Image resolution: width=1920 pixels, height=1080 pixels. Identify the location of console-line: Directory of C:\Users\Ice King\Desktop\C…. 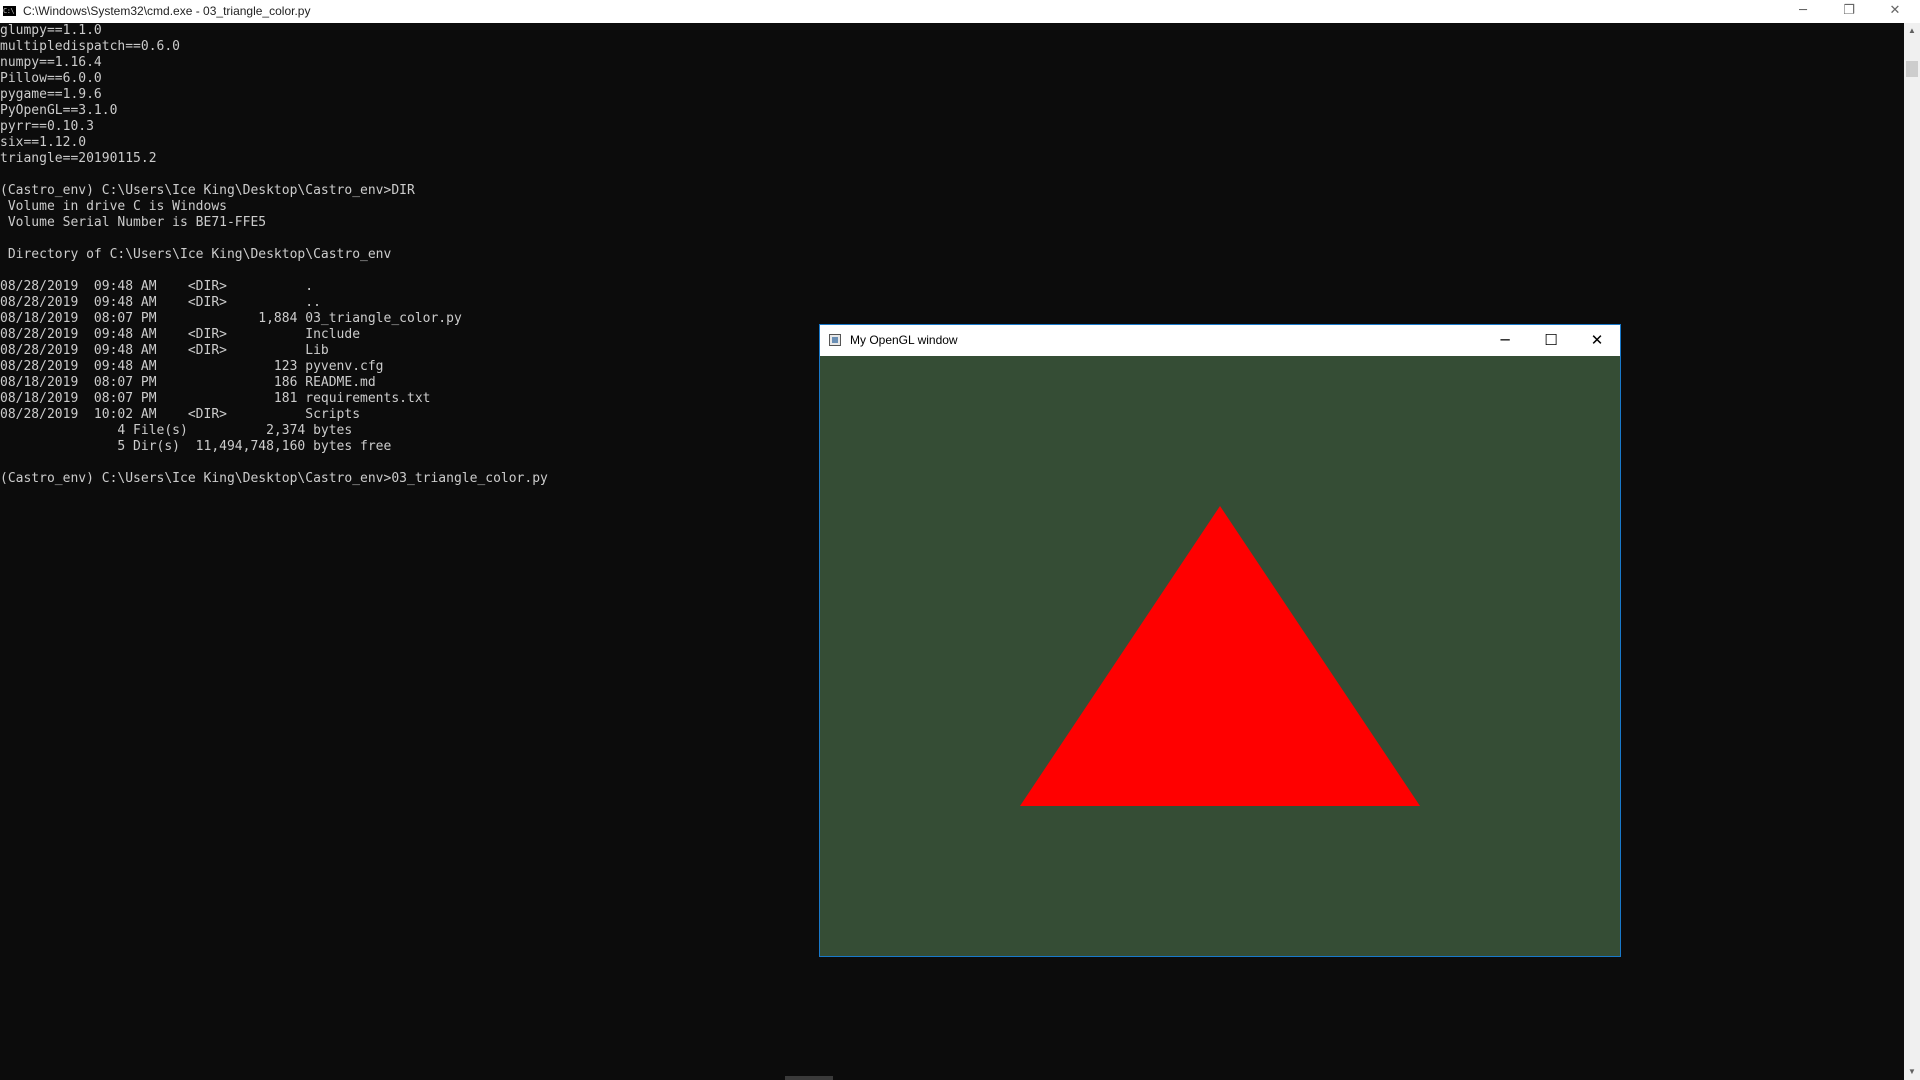
(196, 254).